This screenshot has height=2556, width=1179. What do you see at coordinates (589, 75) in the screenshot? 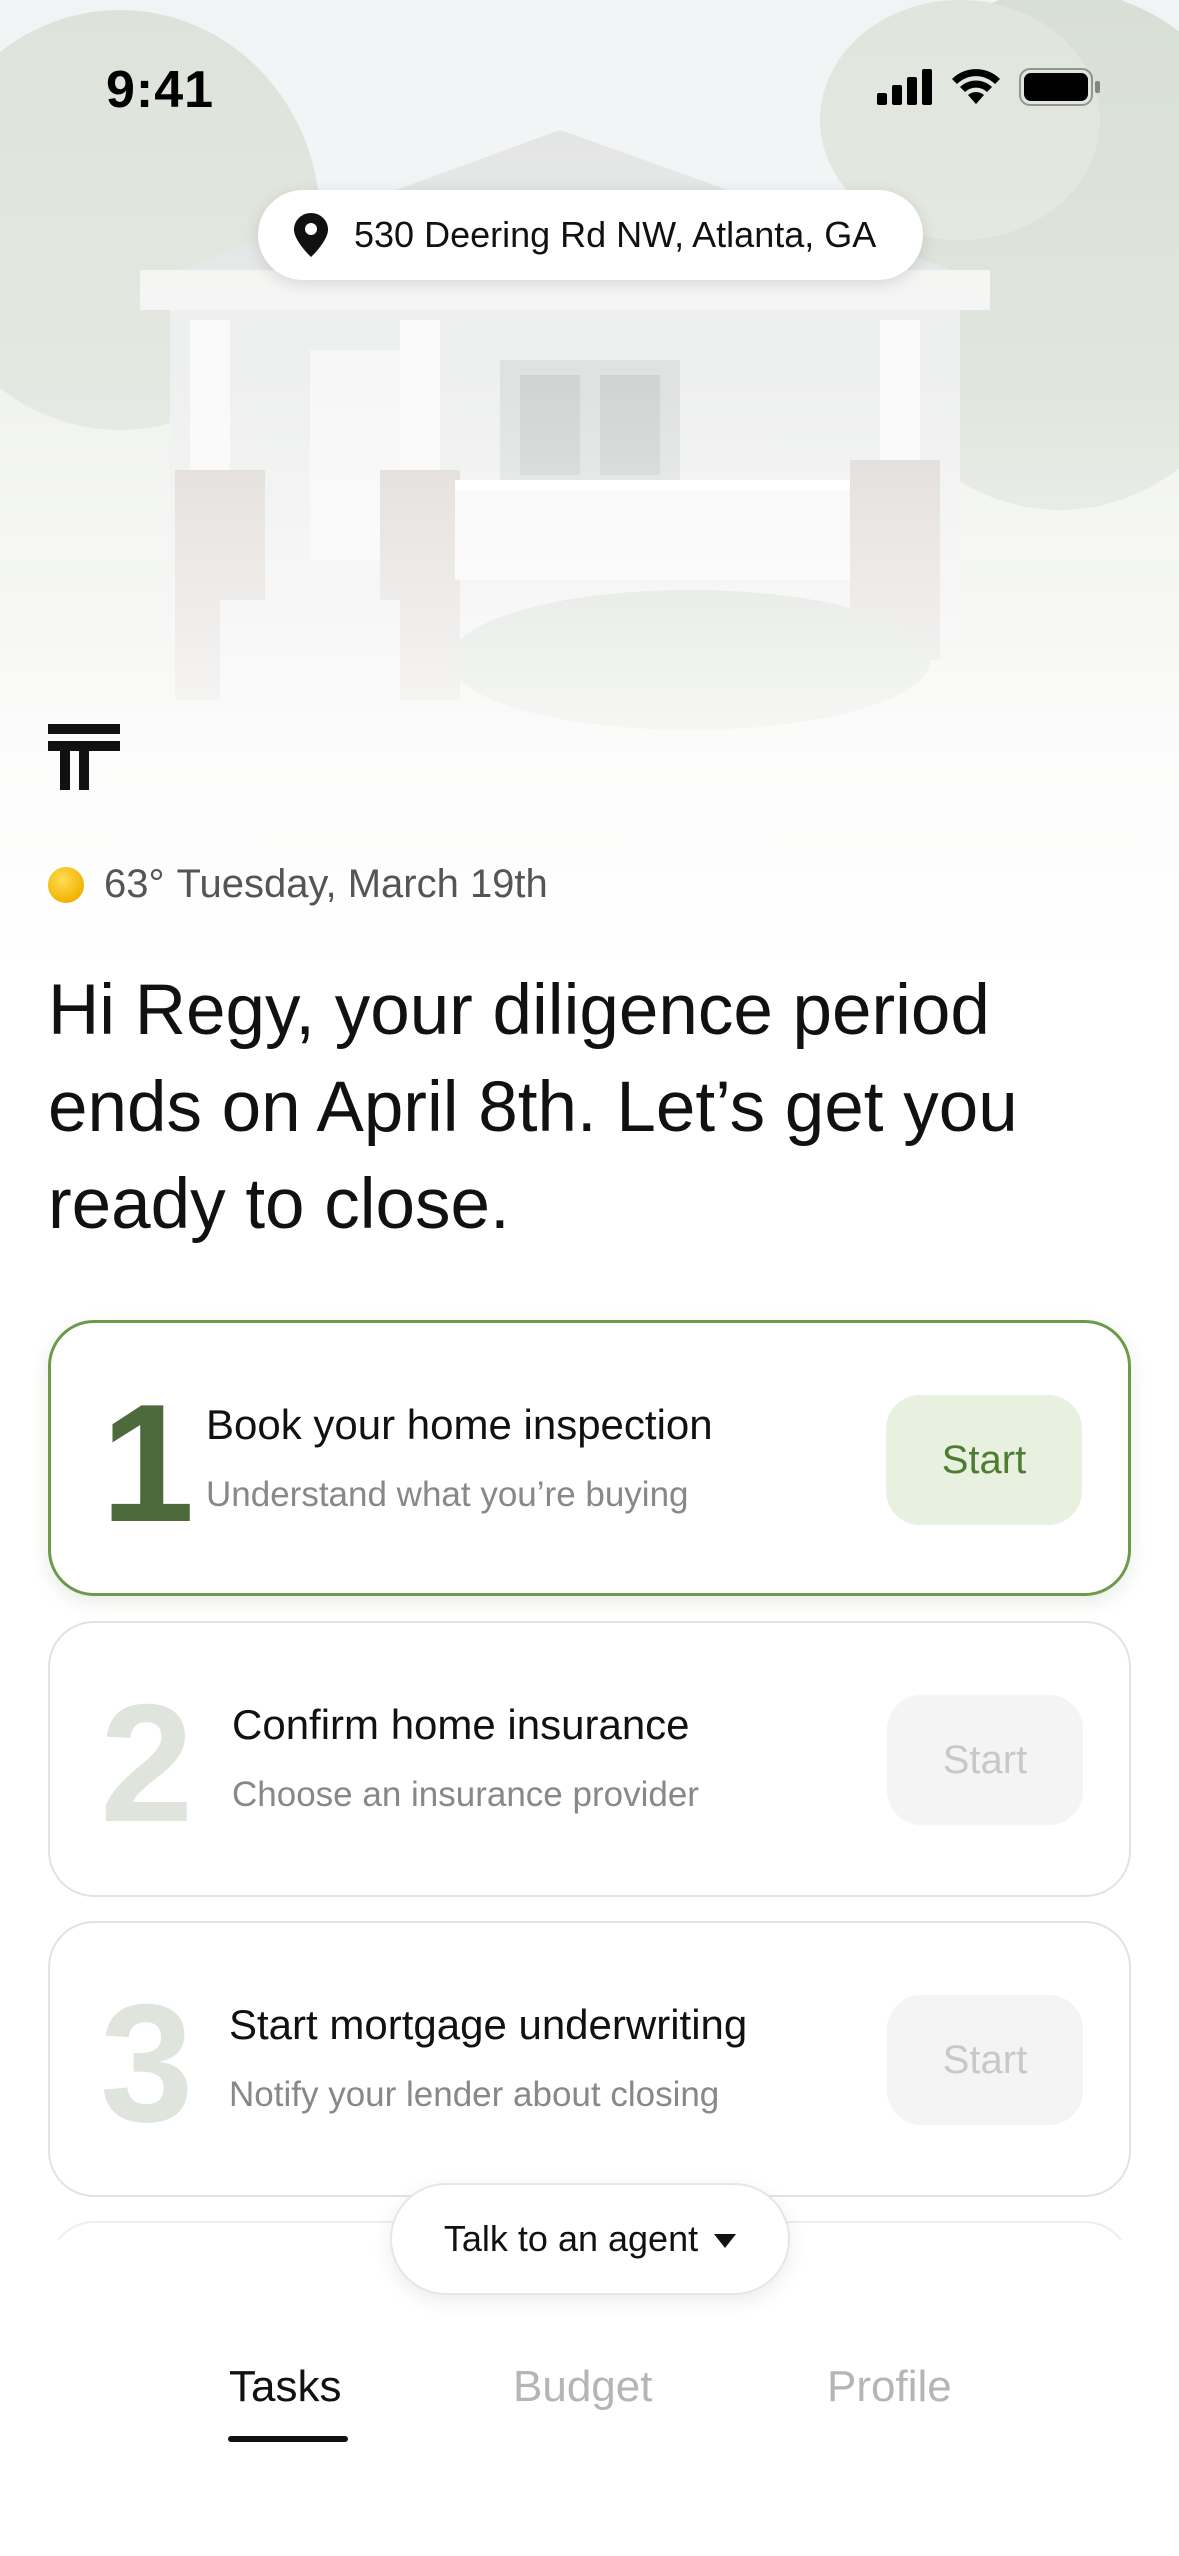
I see `status-bar: 9:41` at bounding box center [589, 75].